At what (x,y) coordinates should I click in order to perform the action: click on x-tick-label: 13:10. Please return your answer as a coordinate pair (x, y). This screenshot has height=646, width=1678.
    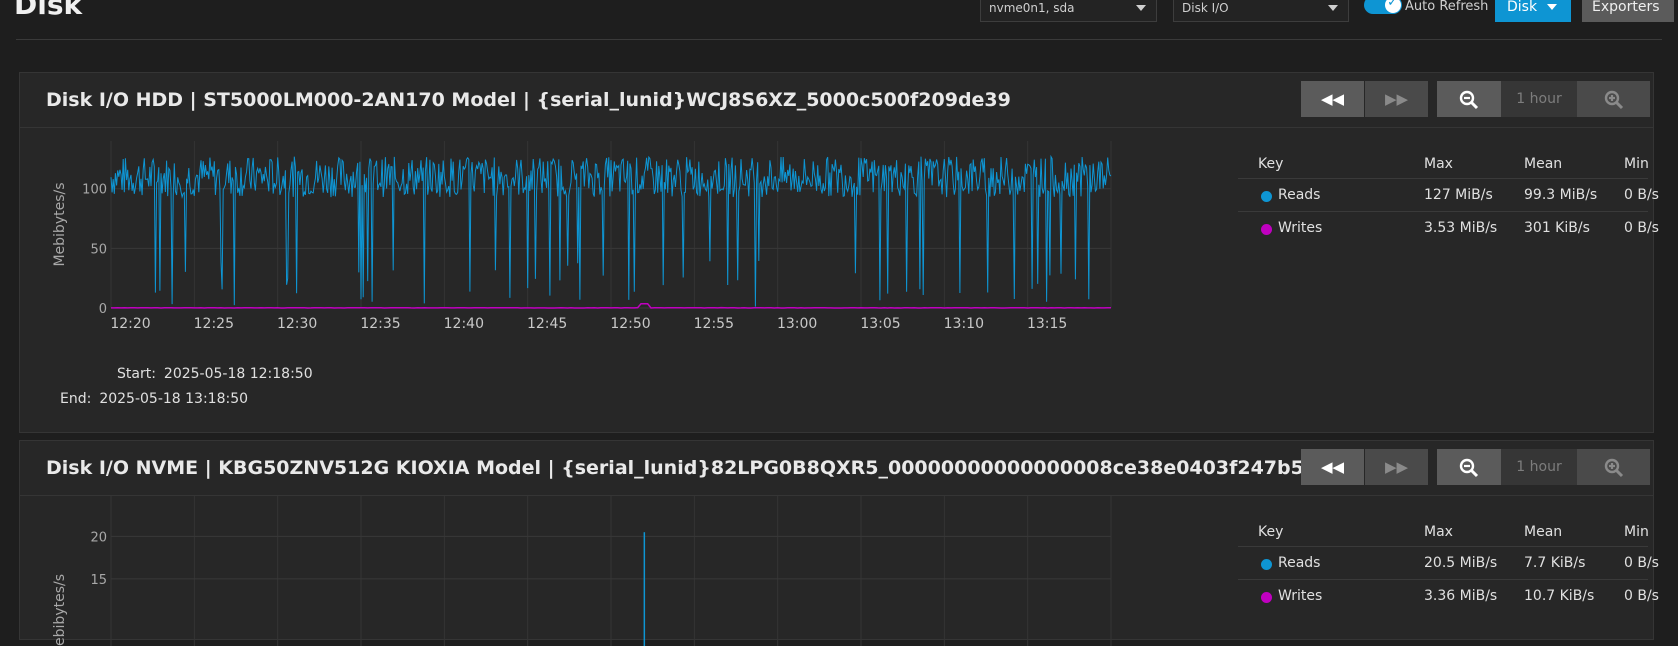
    Looking at the image, I should click on (964, 324).